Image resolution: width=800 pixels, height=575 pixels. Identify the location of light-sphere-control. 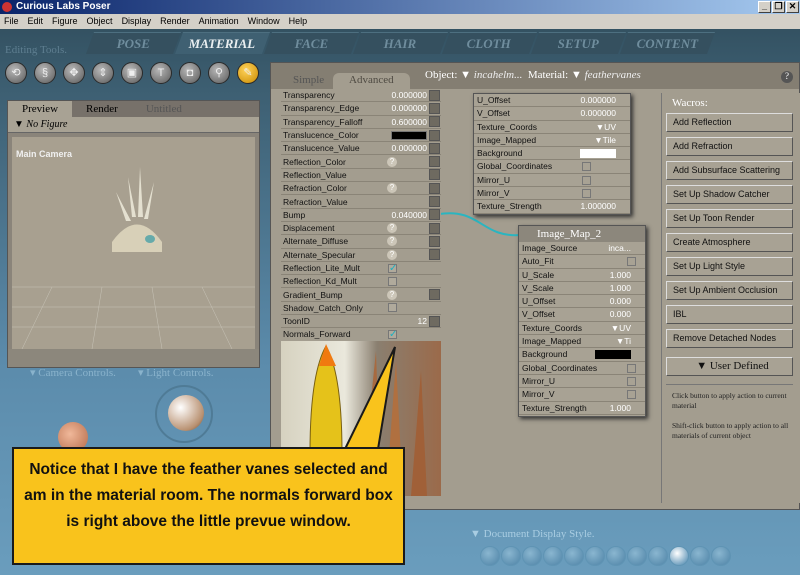
(186, 413).